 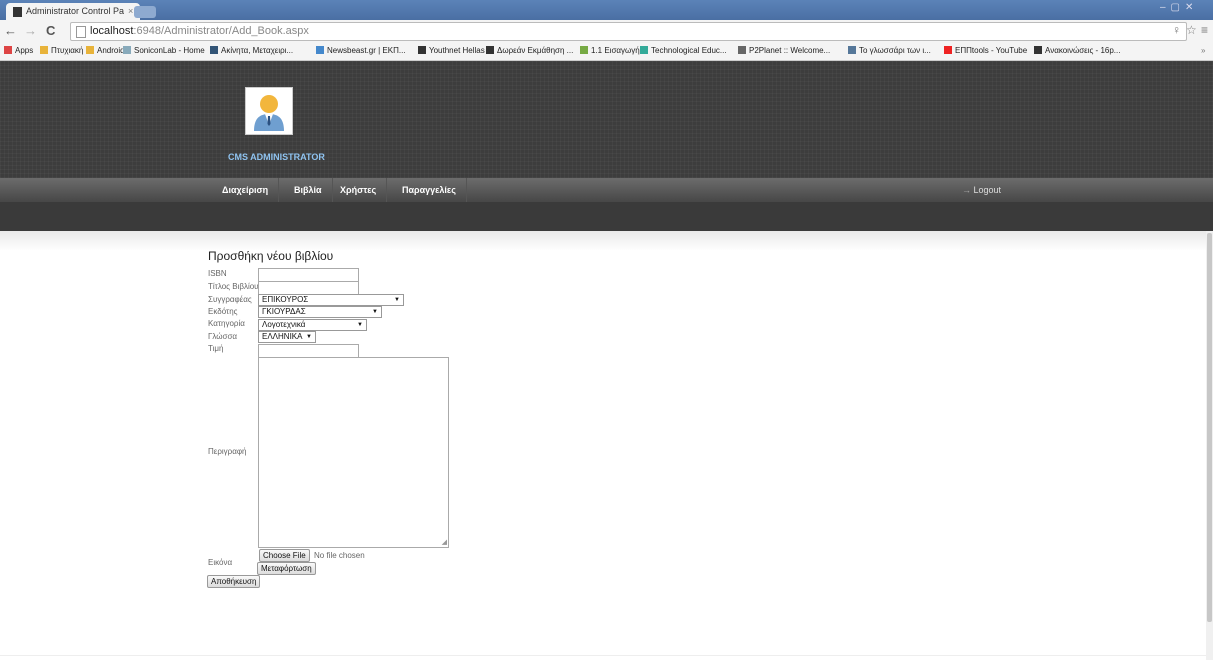 What do you see at coordinates (220, 562) in the screenshot?
I see `image-label: Εικόνα` at bounding box center [220, 562].